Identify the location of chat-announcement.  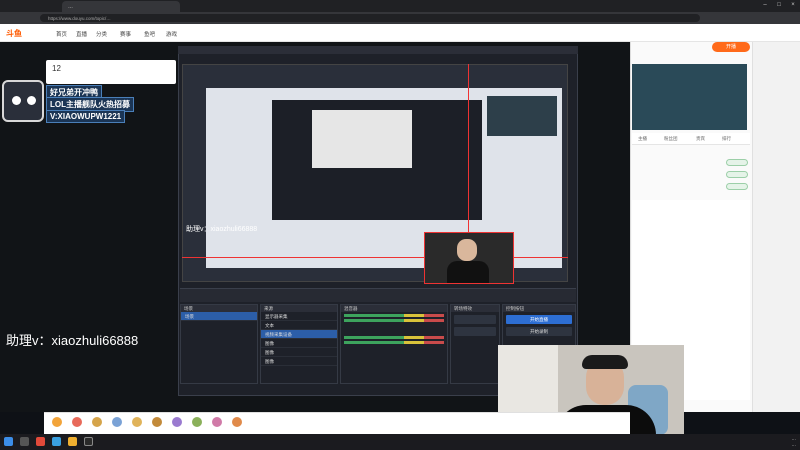
(690, 232).